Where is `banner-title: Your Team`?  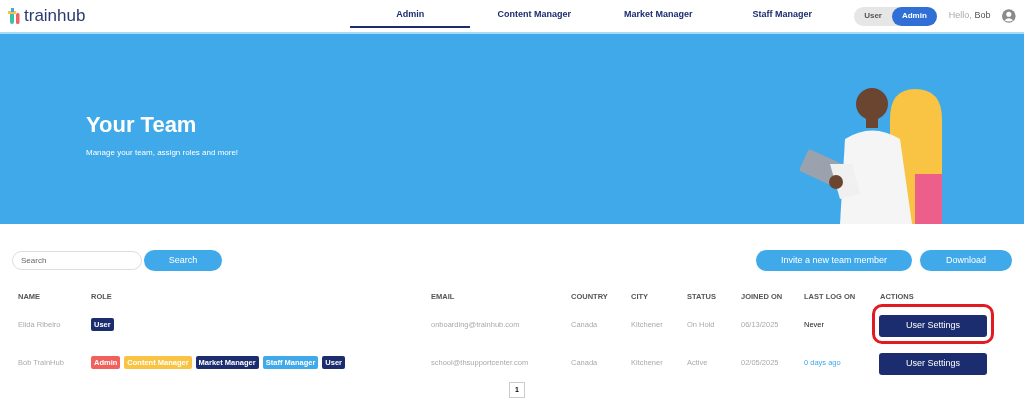
banner-title: Your Team is located at coordinates (142, 124).